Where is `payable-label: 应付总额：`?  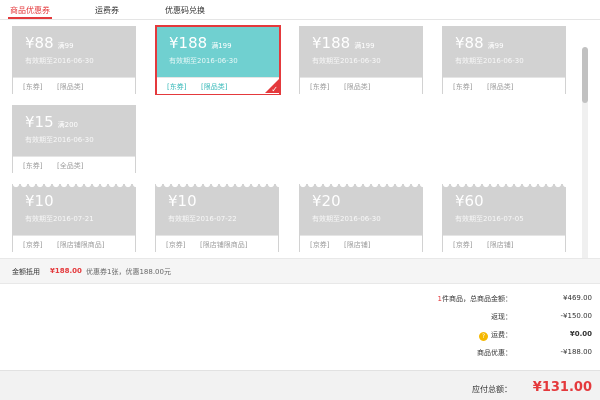
payable-label: 应付总额： is located at coordinates (492, 389).